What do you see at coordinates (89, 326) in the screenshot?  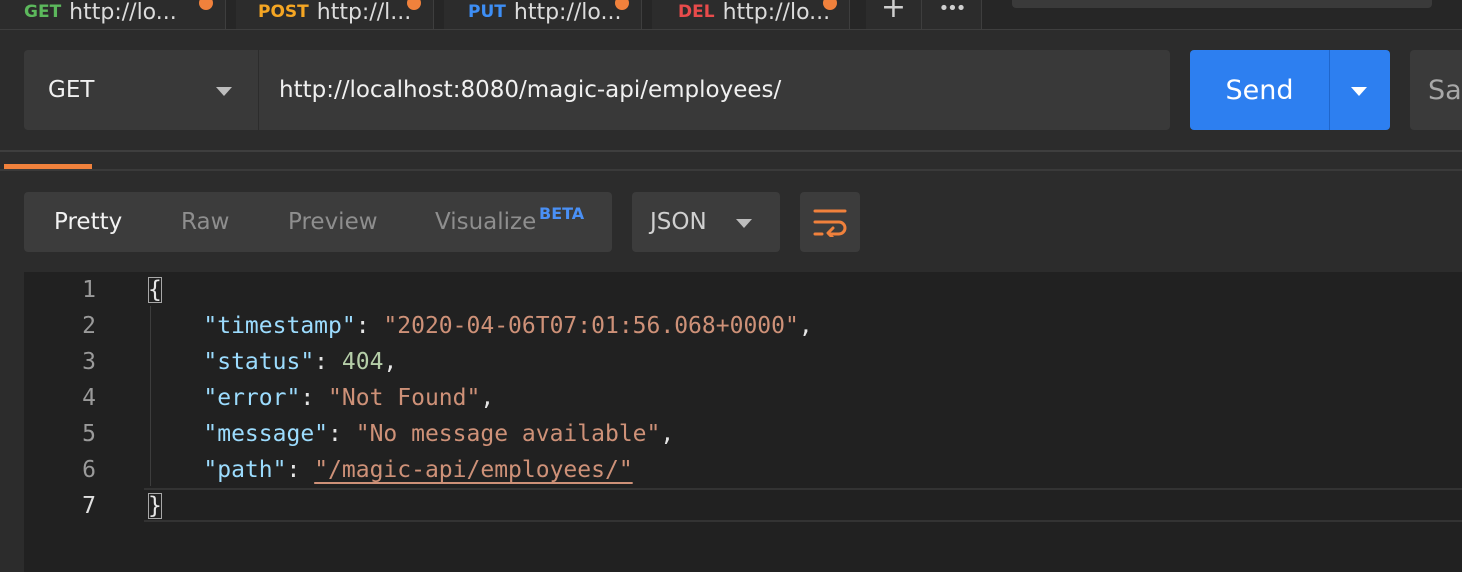 I see `line-number: 2` at bounding box center [89, 326].